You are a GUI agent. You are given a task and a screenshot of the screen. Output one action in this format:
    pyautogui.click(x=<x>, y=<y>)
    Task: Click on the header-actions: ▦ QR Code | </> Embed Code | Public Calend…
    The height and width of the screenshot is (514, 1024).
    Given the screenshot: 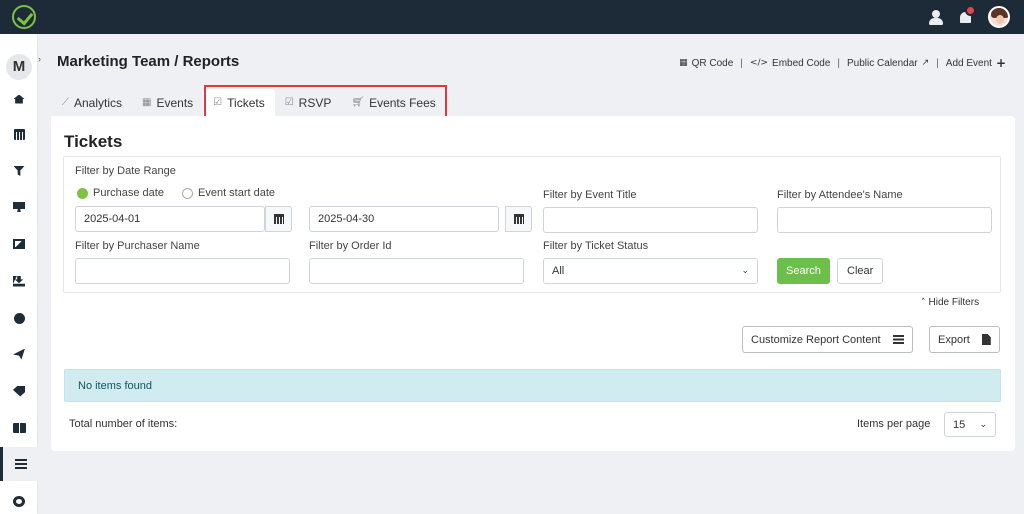 What is the action you would take?
    pyautogui.click(x=842, y=63)
    